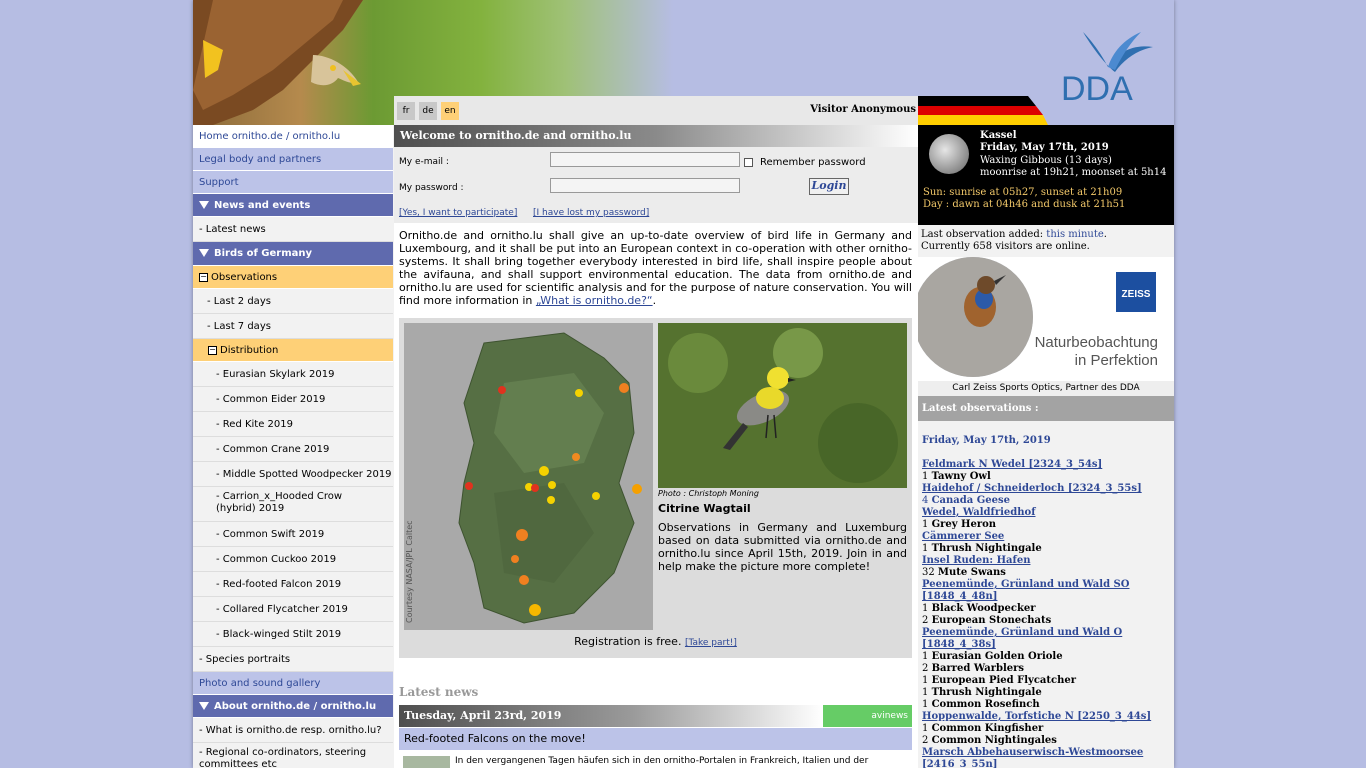 This screenshot has width=1366, height=768. I want to click on sidebar-item-label: - Eurasian Skylark 2019, so click(275, 374).